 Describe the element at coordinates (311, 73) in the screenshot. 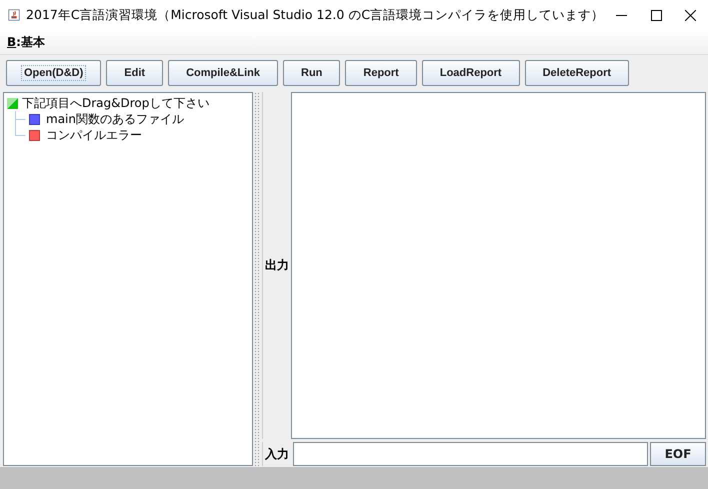

I see `toolbar-button: Run` at that location.